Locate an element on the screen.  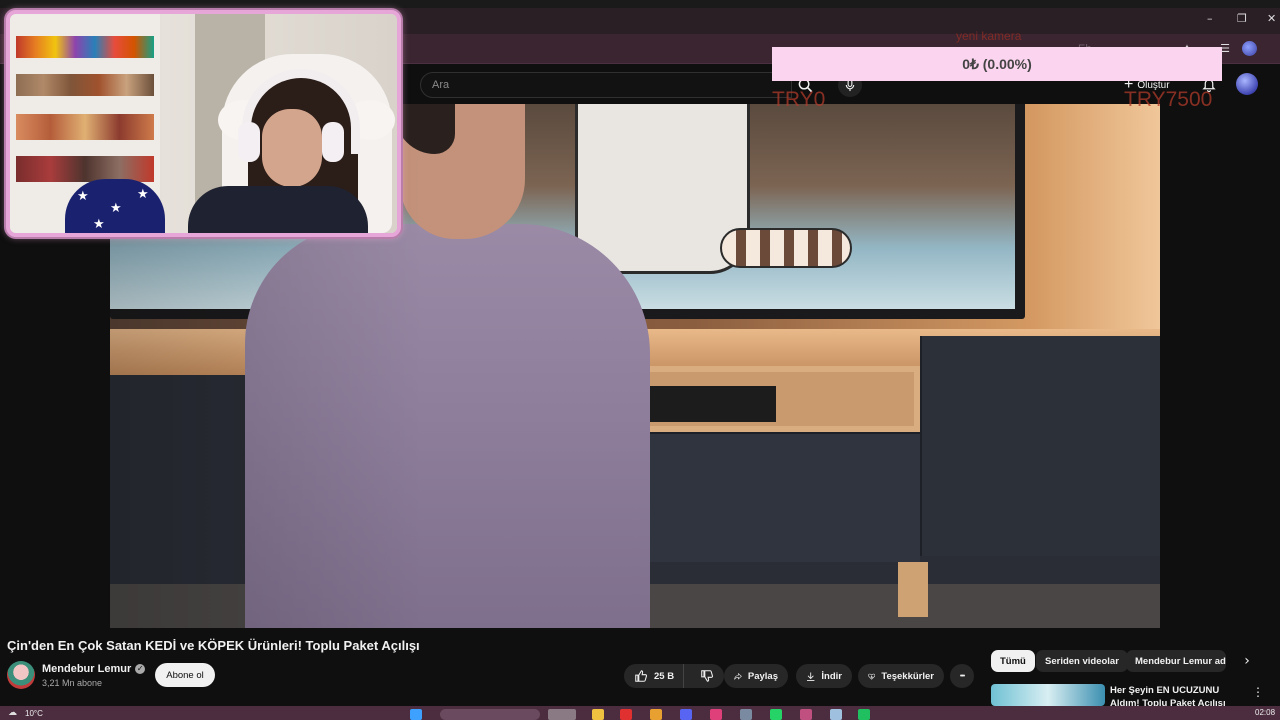
like-dislike-group: 25 B is located at coordinates (674, 676).